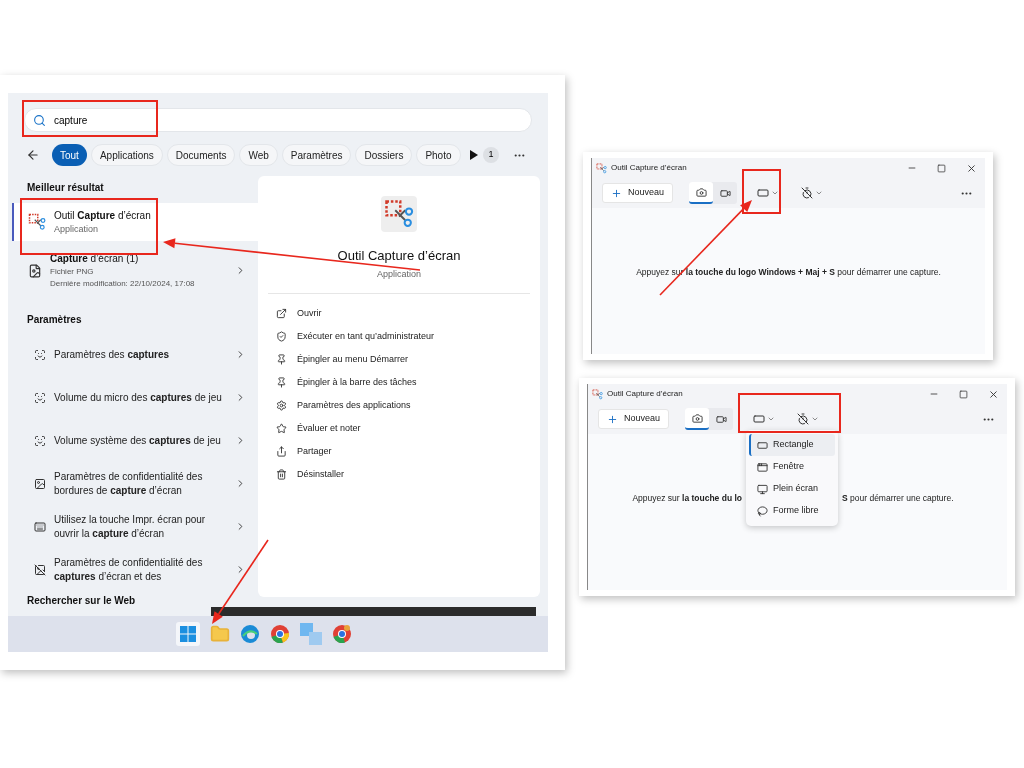  What do you see at coordinates (408, 382) in the screenshot?
I see `action-item: Épingler à la barre des tâches` at bounding box center [408, 382].